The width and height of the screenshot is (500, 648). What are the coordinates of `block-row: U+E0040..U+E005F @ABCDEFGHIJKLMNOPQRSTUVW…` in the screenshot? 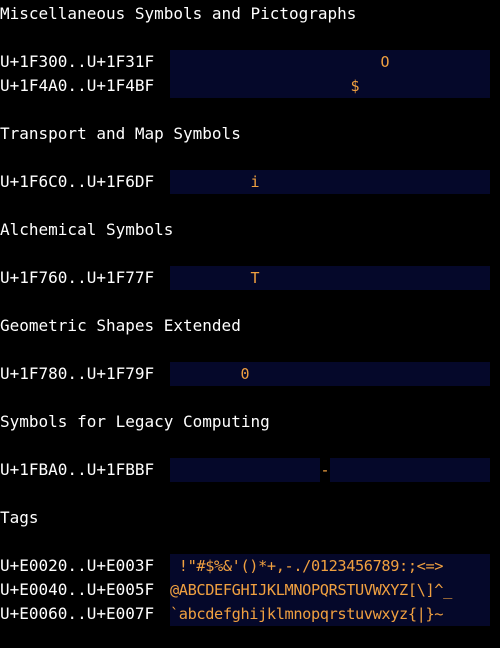 It's located at (250, 590).